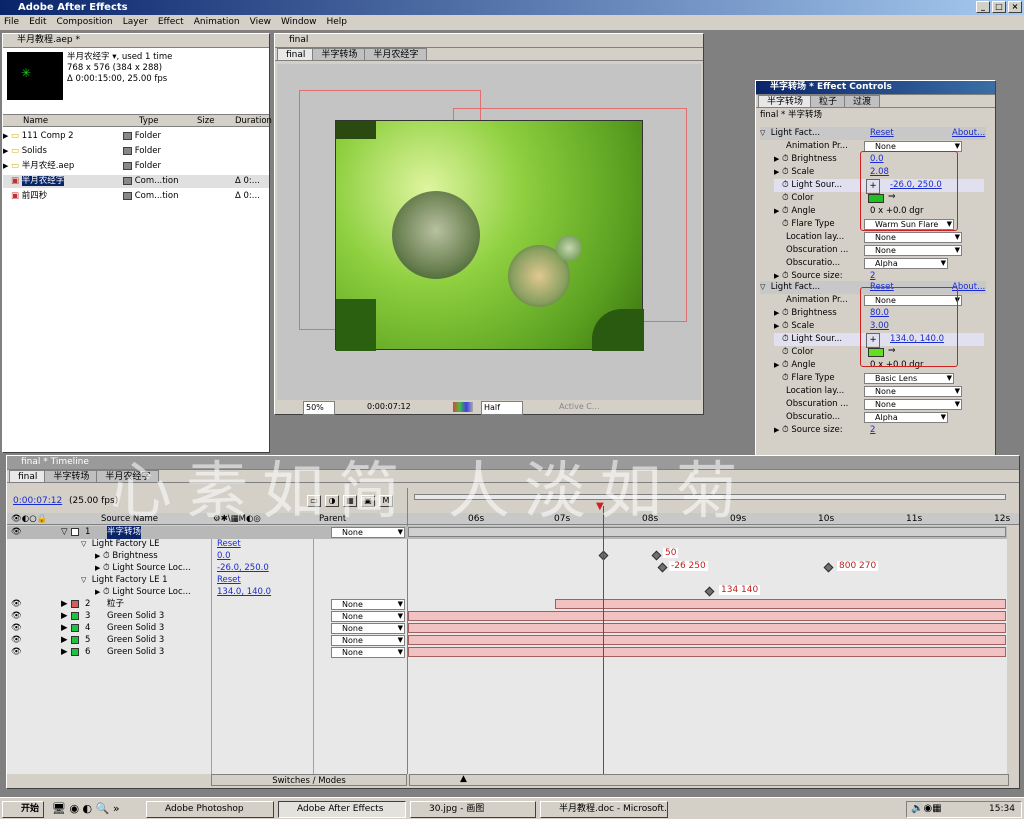 This screenshot has width=1024, height=819. What do you see at coordinates (1015, 7) in the screenshot?
I see `close-button: ×` at bounding box center [1015, 7].